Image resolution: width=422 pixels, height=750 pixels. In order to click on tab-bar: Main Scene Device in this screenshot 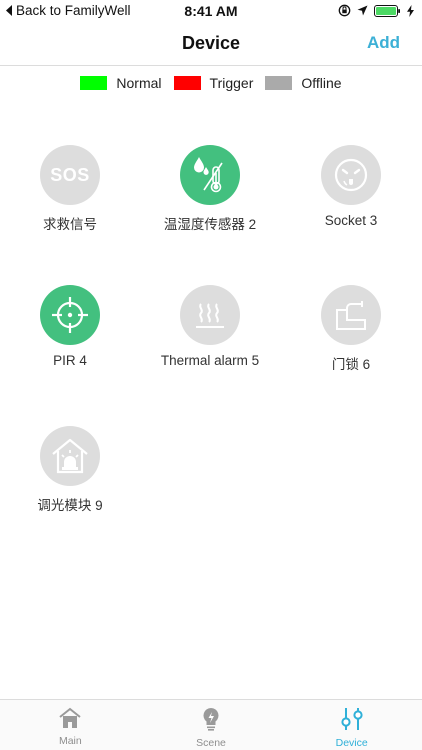, I will do `click(211, 724)`.